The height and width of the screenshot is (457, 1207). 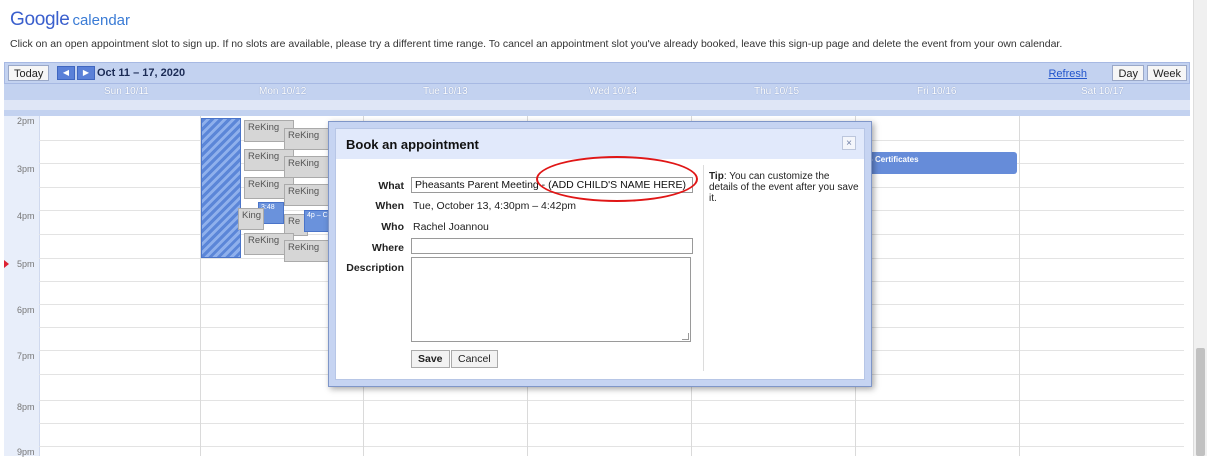 I want to click on hour-label-5pm: 5pm, so click(x=26, y=264).